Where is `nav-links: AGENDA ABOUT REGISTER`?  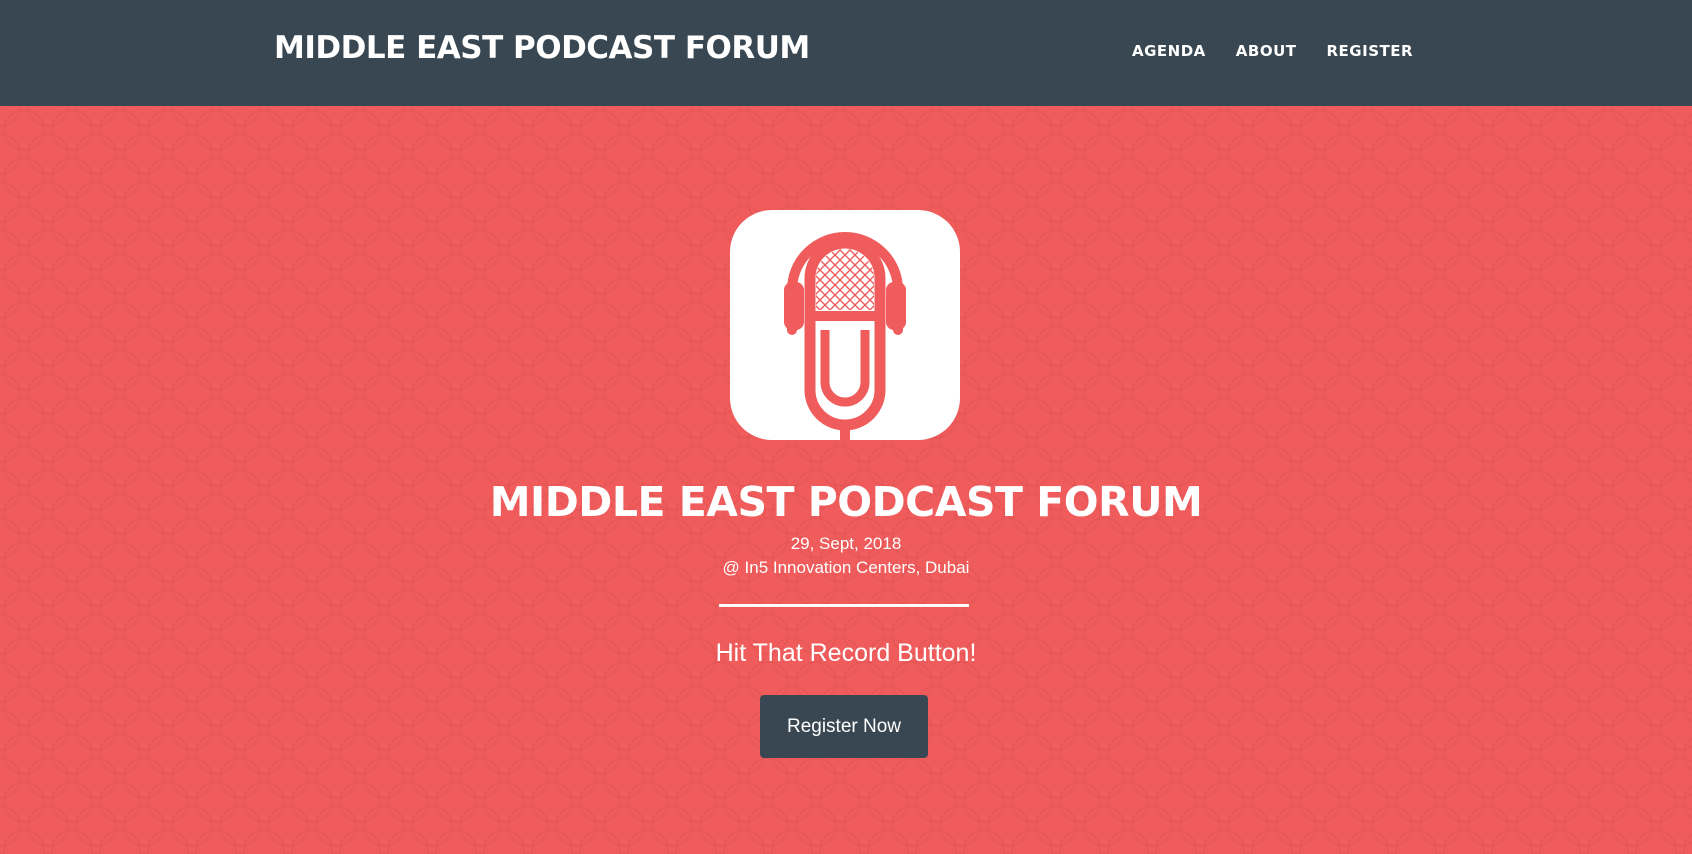
nav-links: AGENDA ABOUT REGISTER is located at coordinates (1287, 51).